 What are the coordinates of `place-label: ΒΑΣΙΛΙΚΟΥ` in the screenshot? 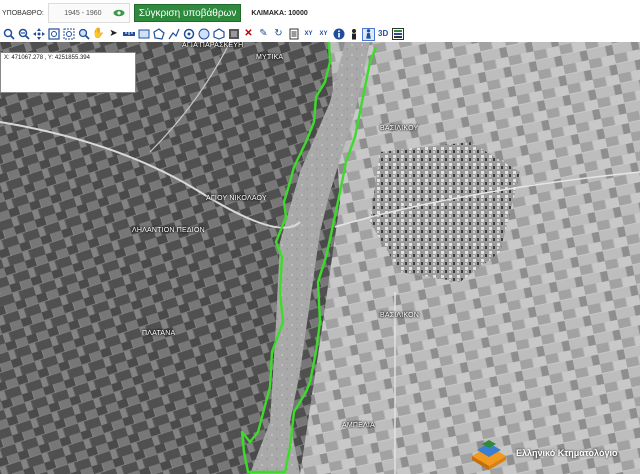 It's located at (399, 128).